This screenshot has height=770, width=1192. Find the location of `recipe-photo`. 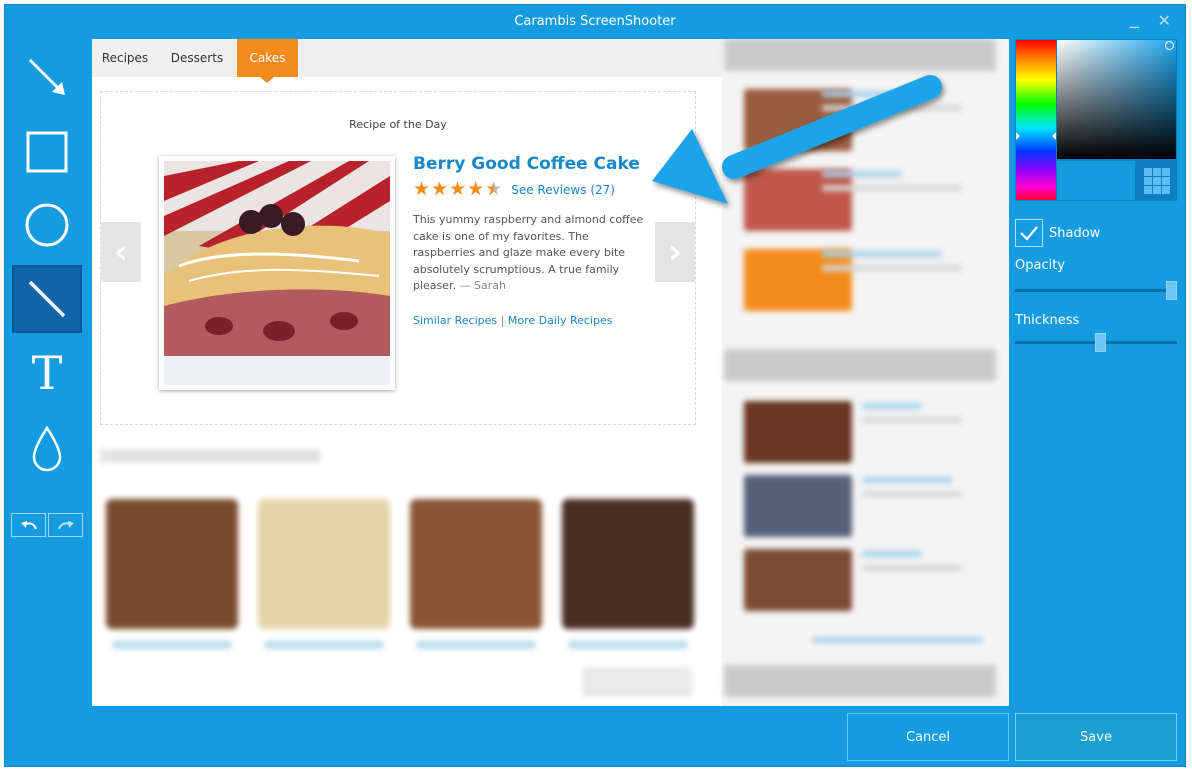

recipe-photo is located at coordinates (277, 273).